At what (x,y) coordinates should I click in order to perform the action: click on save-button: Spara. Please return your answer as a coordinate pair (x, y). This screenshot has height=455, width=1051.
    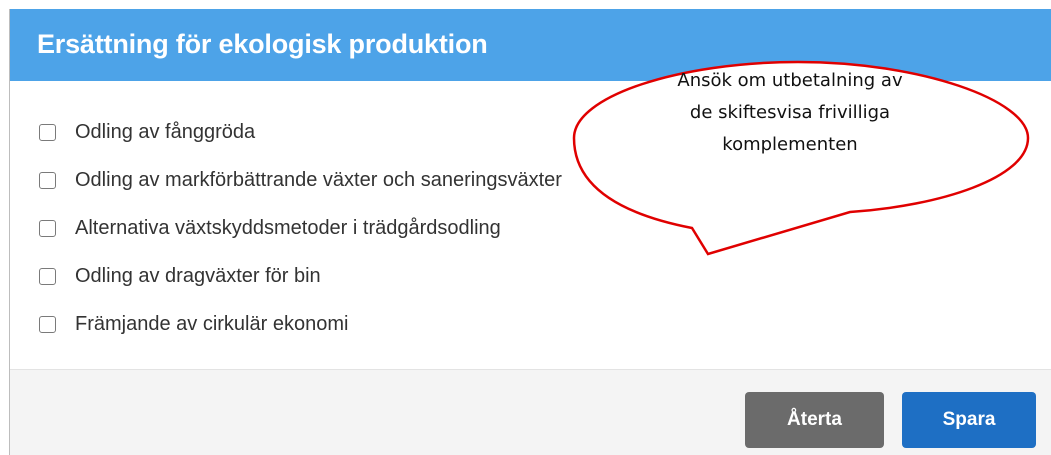
    Looking at the image, I should click on (969, 420).